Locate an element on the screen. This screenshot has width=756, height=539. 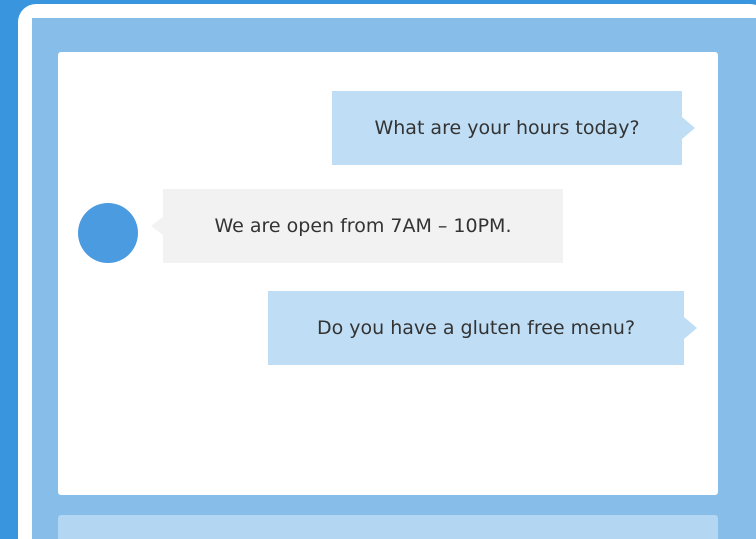
user-message-bubble: Do you have a gluten free menu? is located at coordinates (482, 328).